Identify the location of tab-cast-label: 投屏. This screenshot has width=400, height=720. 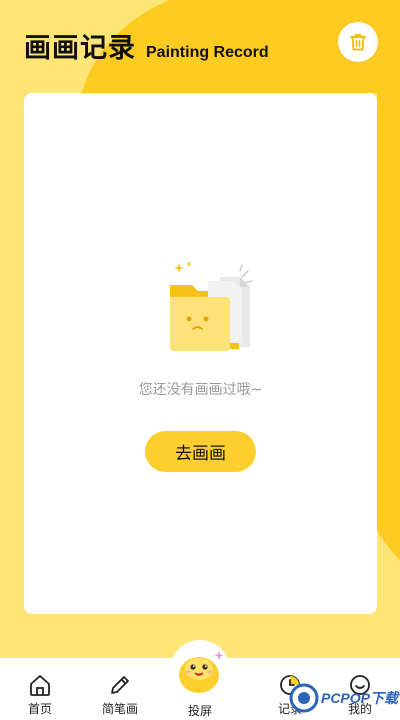
(199, 711).